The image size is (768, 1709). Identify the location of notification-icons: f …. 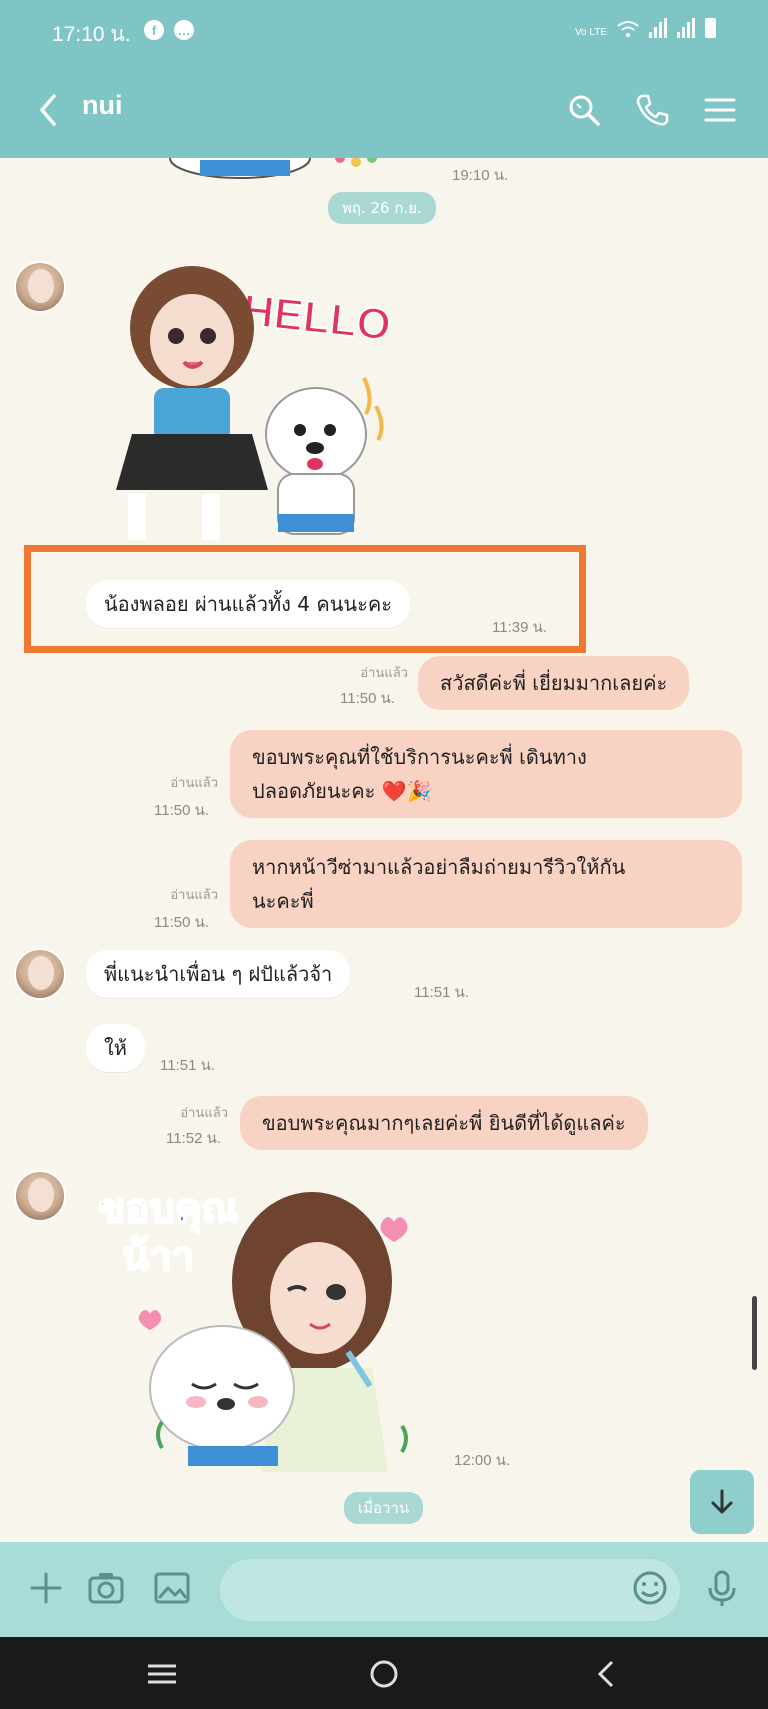
(169, 30).